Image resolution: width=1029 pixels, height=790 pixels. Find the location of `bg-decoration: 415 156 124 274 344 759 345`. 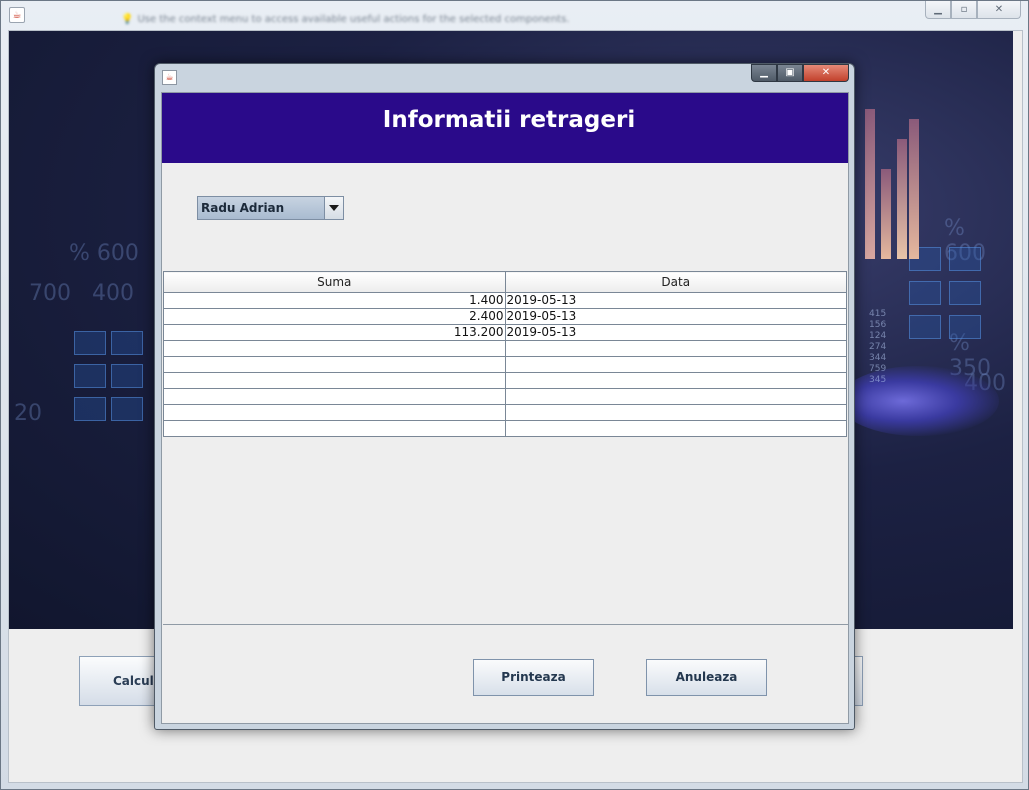

bg-decoration: 415 156 124 274 344 759 345 is located at coordinates (878, 347).